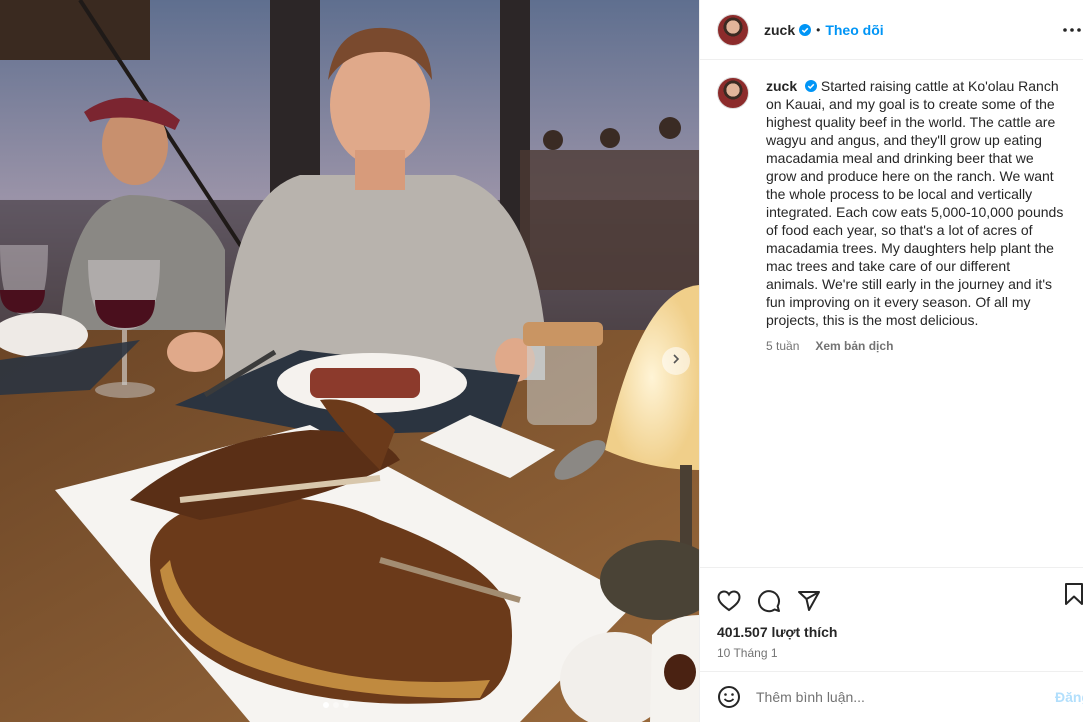  Describe the element at coordinates (891, 30) in the screenshot. I see `post-header: zuck • Theo dõi` at that location.